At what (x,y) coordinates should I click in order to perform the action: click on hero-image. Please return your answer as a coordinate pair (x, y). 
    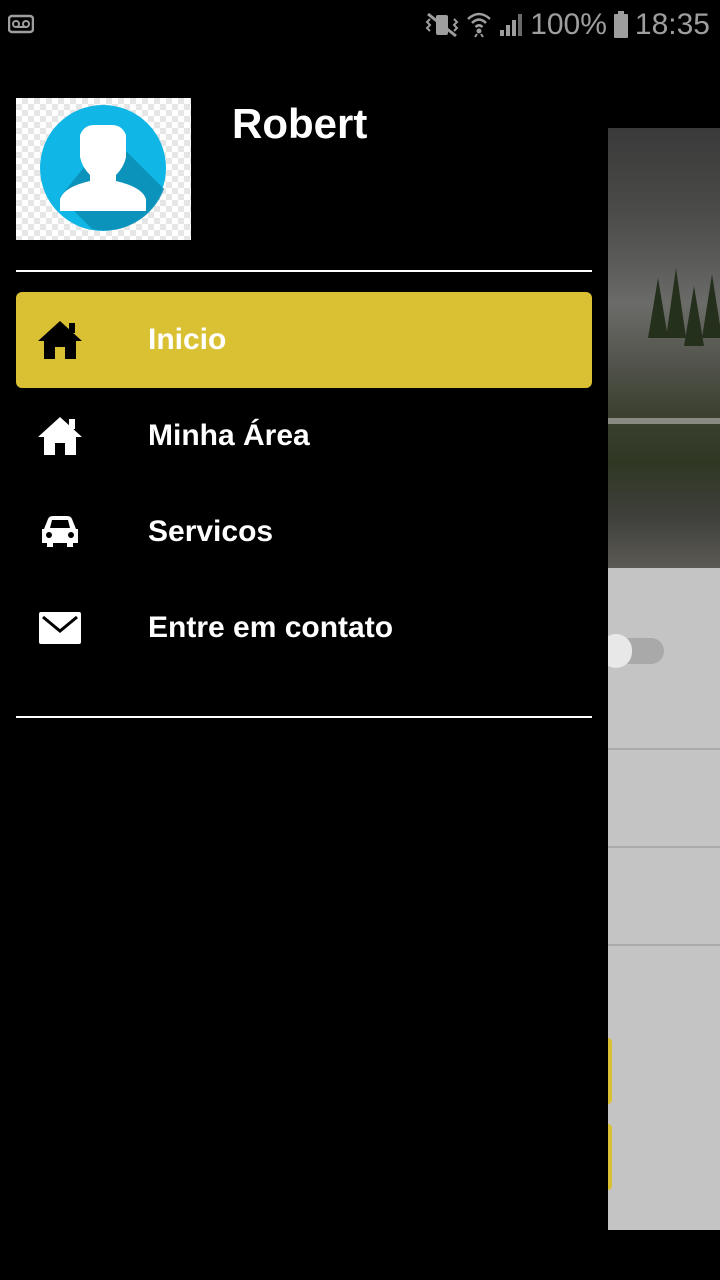
    Looking at the image, I should click on (664, 348).